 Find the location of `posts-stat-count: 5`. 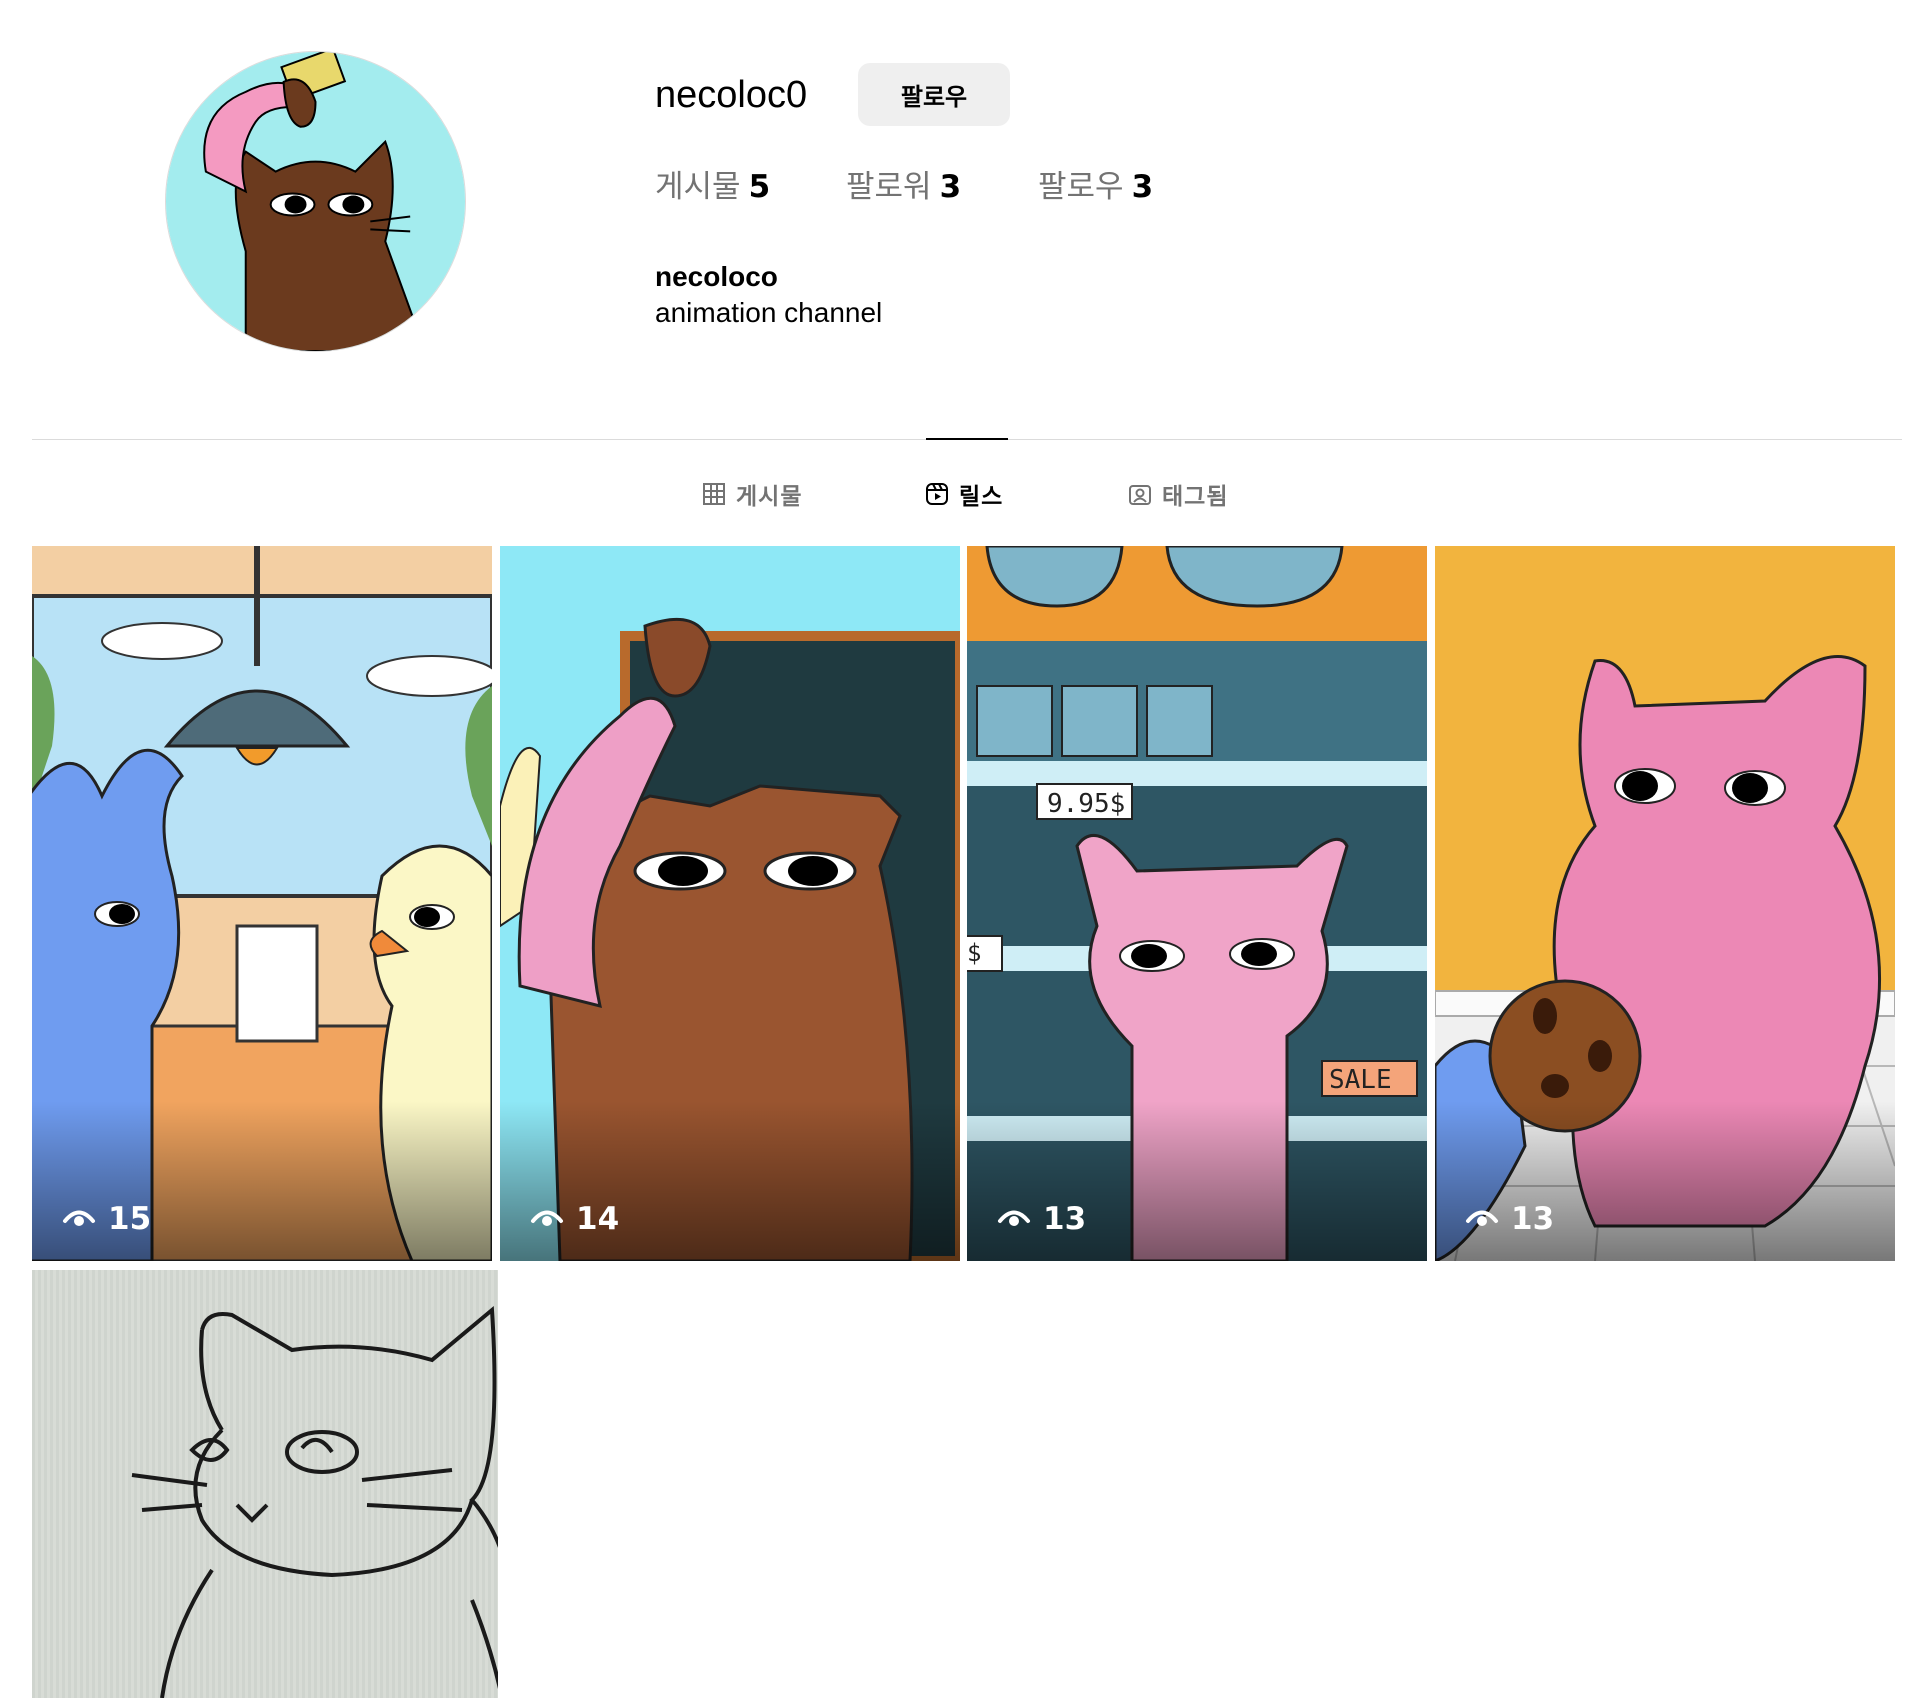

posts-stat-count: 5 is located at coordinates (759, 187).